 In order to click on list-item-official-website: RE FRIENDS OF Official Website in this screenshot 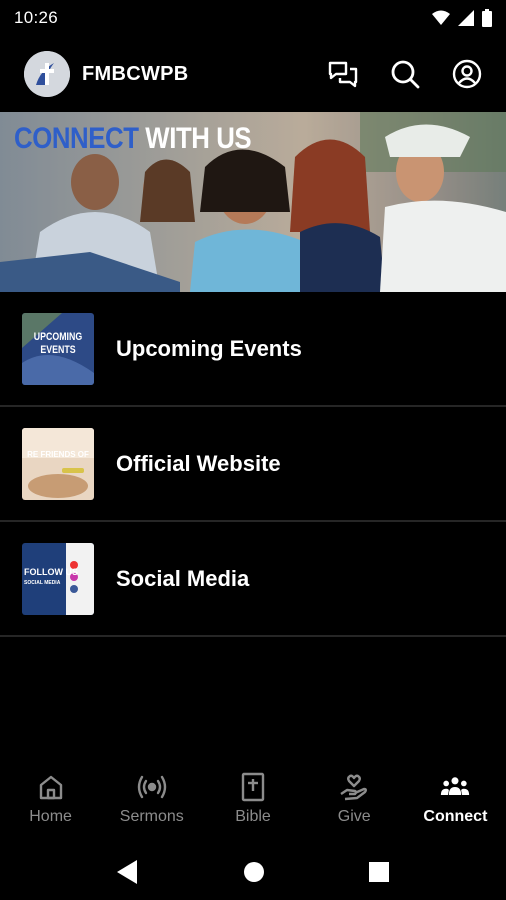, I will do `click(253, 464)`.